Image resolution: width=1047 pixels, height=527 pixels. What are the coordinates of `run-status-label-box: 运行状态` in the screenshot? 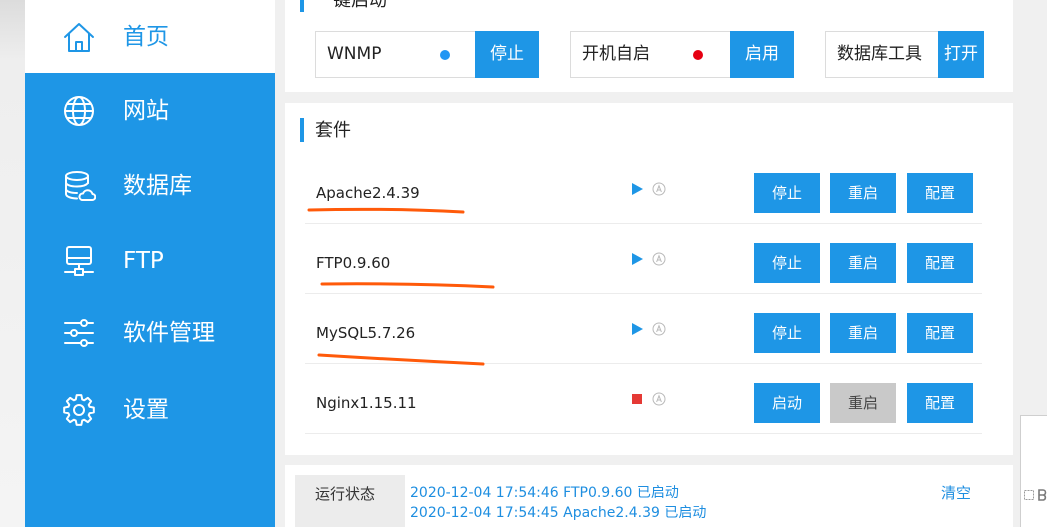 It's located at (350, 501).